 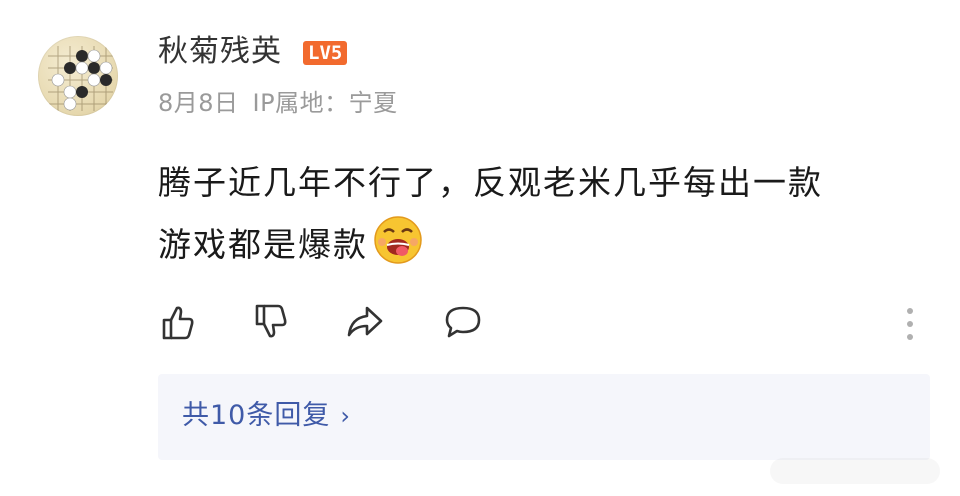 I want to click on username: 秋菊残英, so click(x=220, y=52).